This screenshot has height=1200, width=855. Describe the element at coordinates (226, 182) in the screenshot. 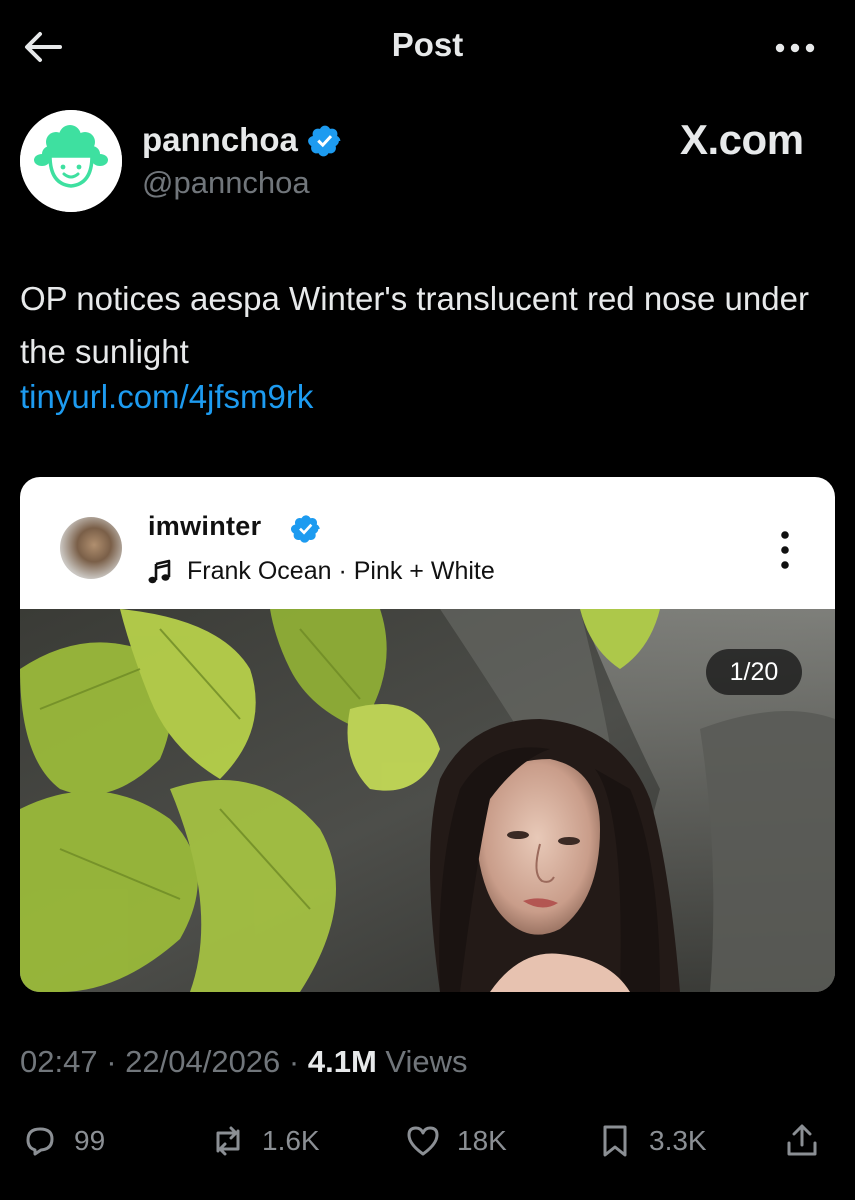

I see `author-handle: @pannchoa` at that location.